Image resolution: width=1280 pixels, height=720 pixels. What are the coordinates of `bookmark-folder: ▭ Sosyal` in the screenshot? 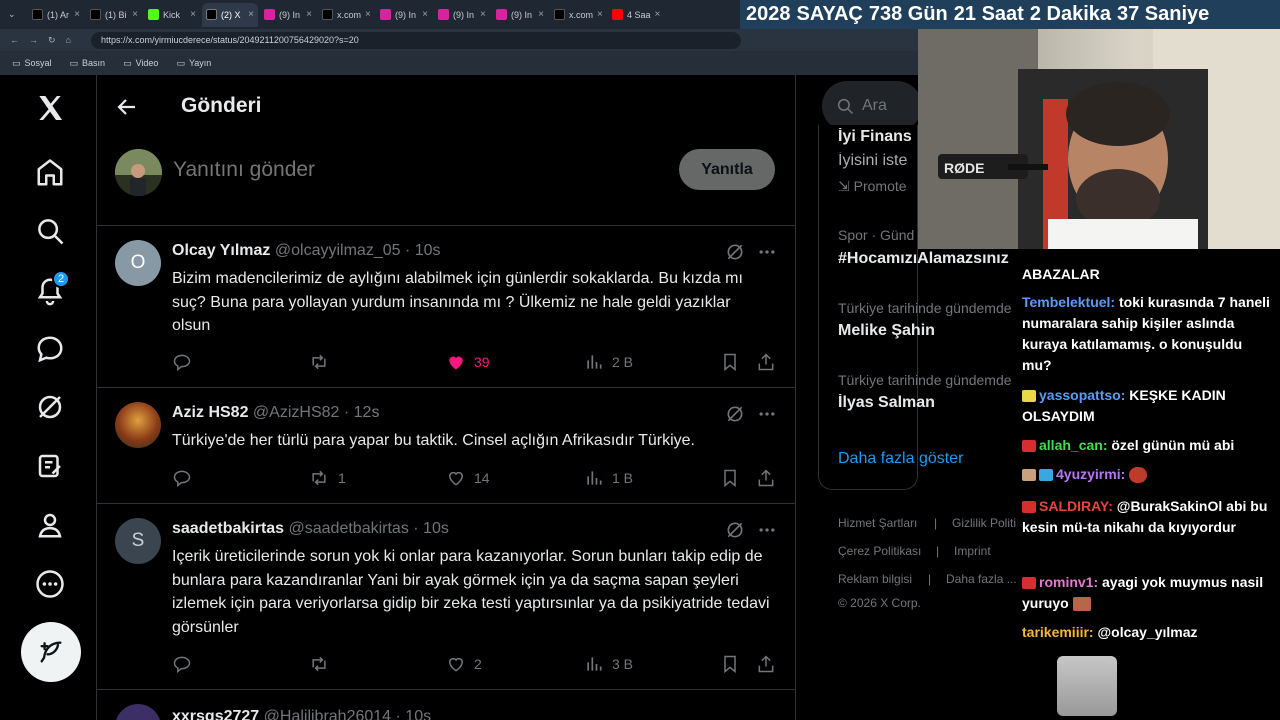 It's located at (32, 63).